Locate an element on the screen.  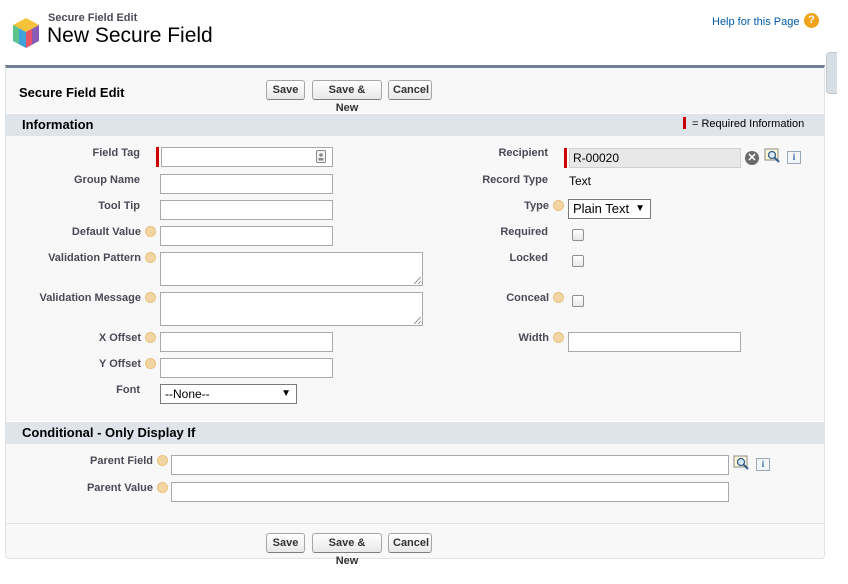
parent-field-lookup-icon is located at coordinates (742, 463).